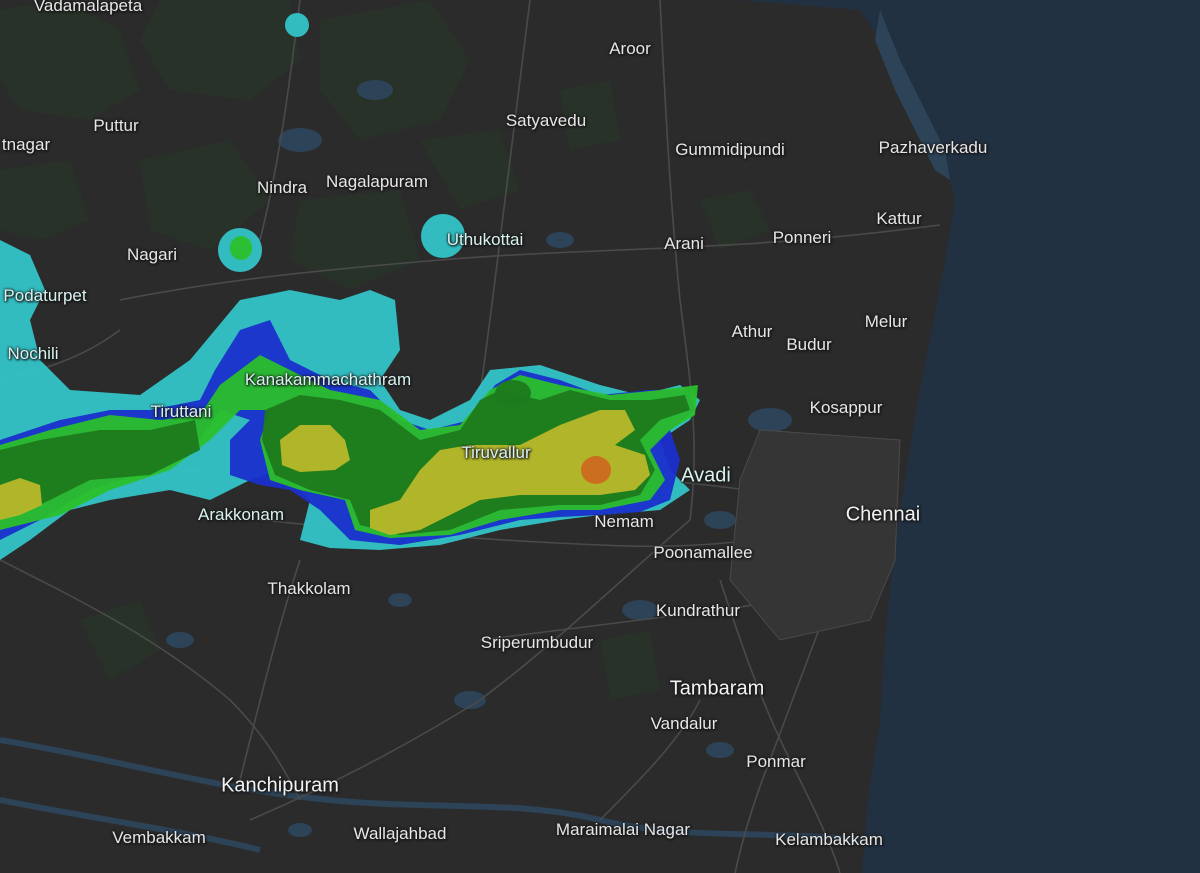 This screenshot has width=1200, height=873. Describe the element at coordinates (297, 25) in the screenshot. I see `precip-cell-north` at that location.